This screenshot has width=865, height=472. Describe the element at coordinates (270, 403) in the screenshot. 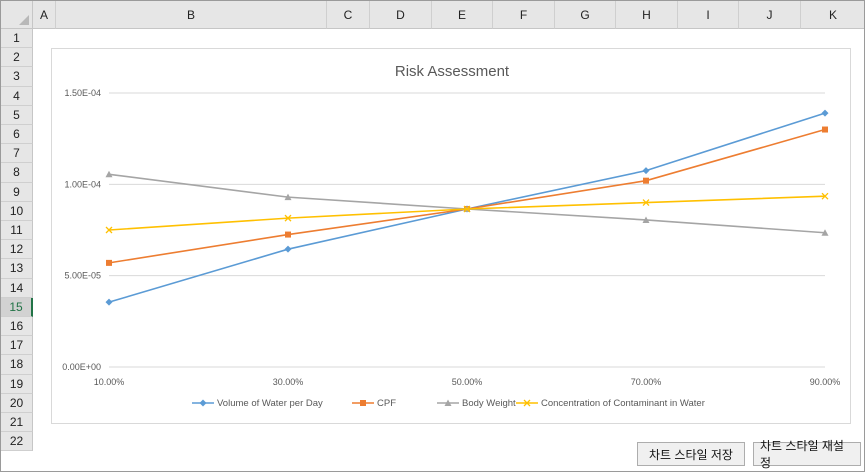

I see `legend-label: Volume of Water per Day` at that location.